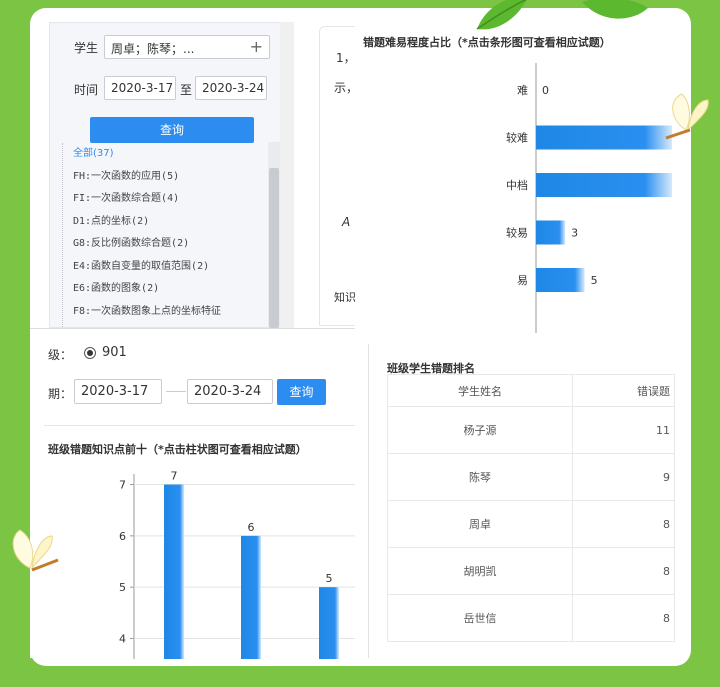 This screenshot has height=687, width=720. I want to click on tree-item: E4:函数自变量的取值范围(2), so click(170, 267).